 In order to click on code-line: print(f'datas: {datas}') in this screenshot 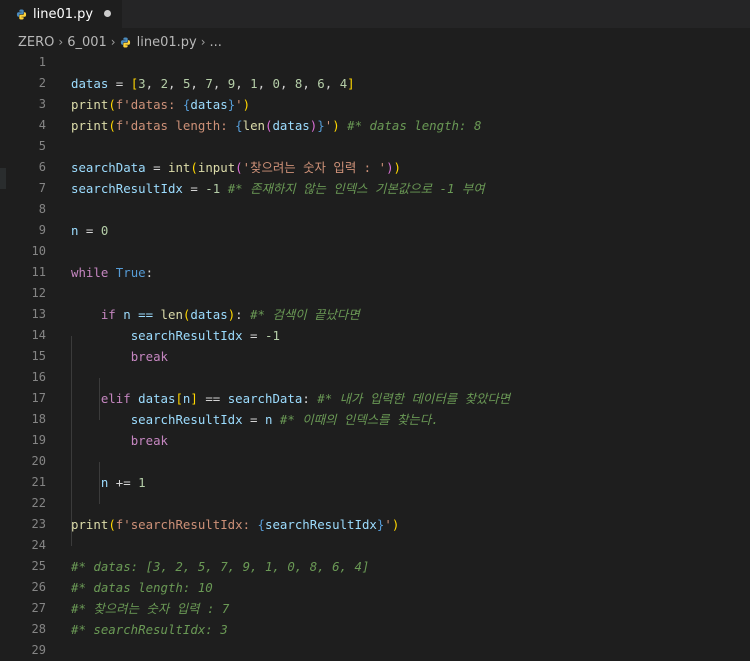, I will do `click(410, 104)`.